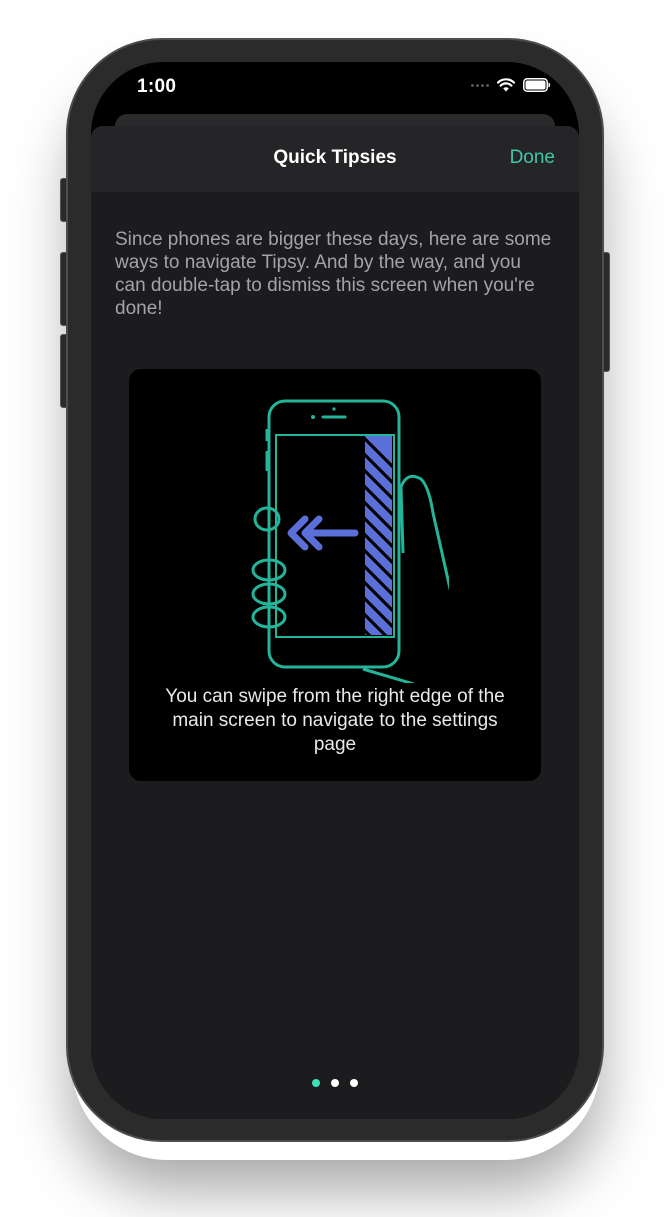  I want to click on notch, so click(335, 80).